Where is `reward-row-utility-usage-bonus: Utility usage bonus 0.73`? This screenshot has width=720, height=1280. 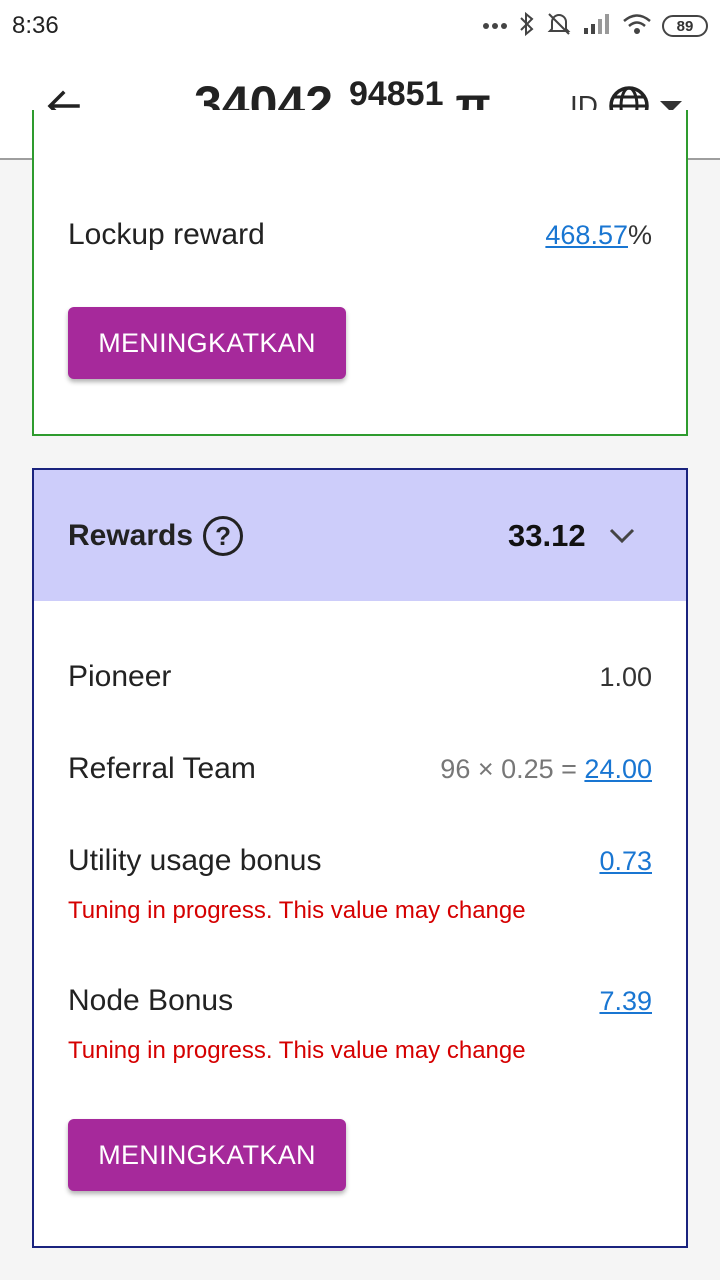
reward-row-utility-usage-bonus: Utility usage bonus 0.73 is located at coordinates (360, 861).